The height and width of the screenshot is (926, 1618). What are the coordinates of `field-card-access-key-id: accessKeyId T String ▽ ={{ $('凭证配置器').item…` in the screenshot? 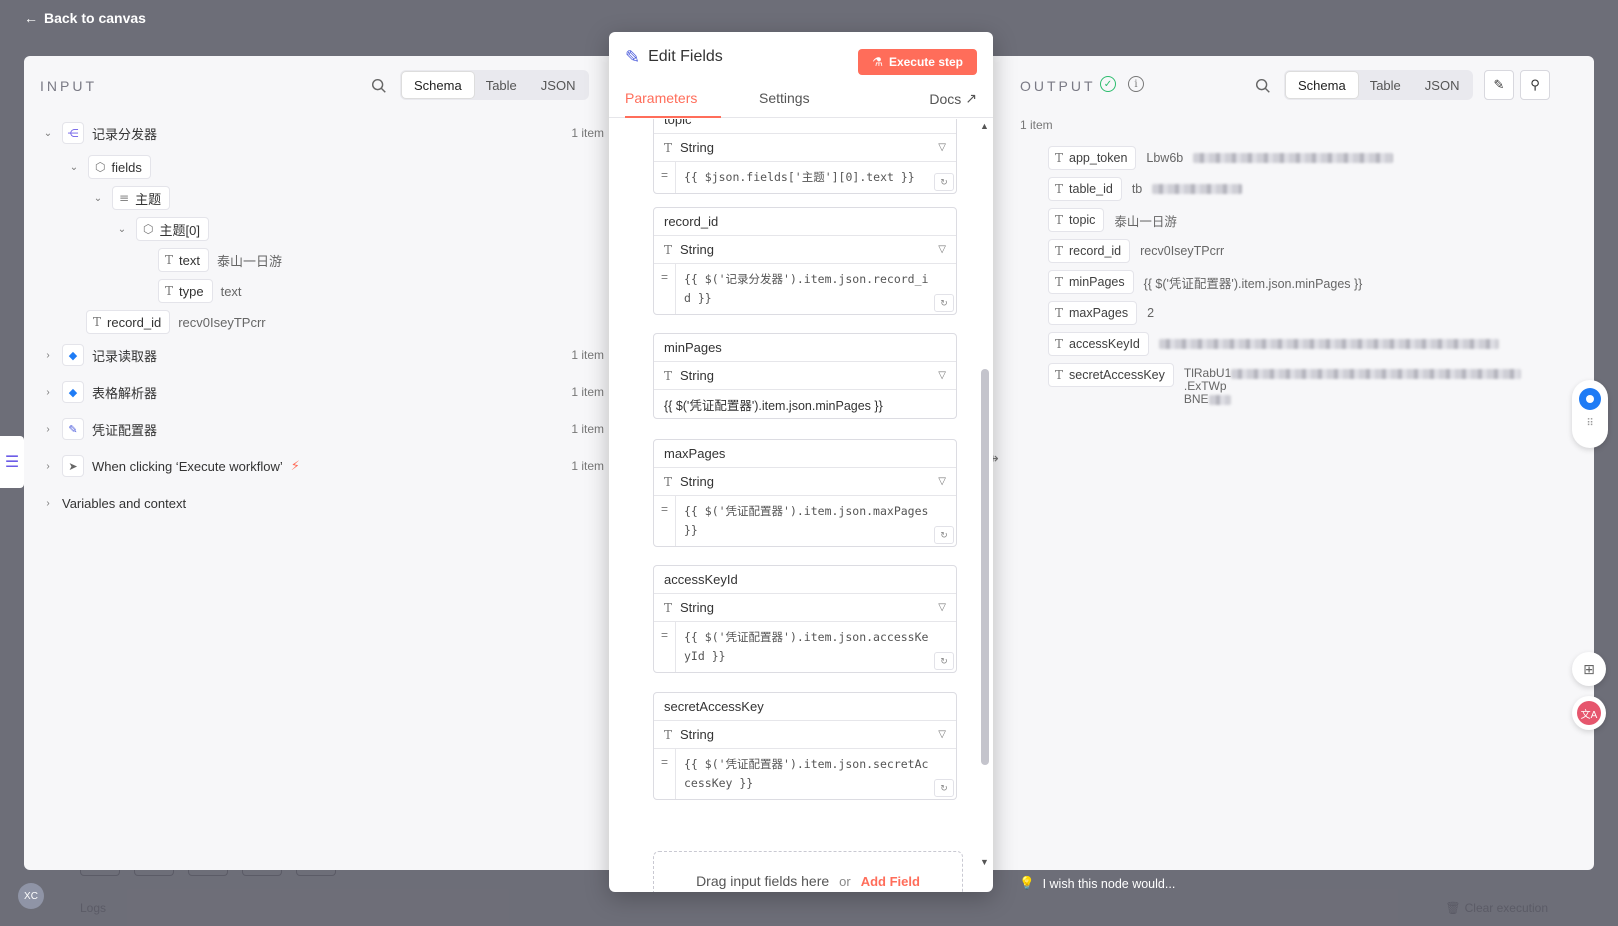 It's located at (805, 619).